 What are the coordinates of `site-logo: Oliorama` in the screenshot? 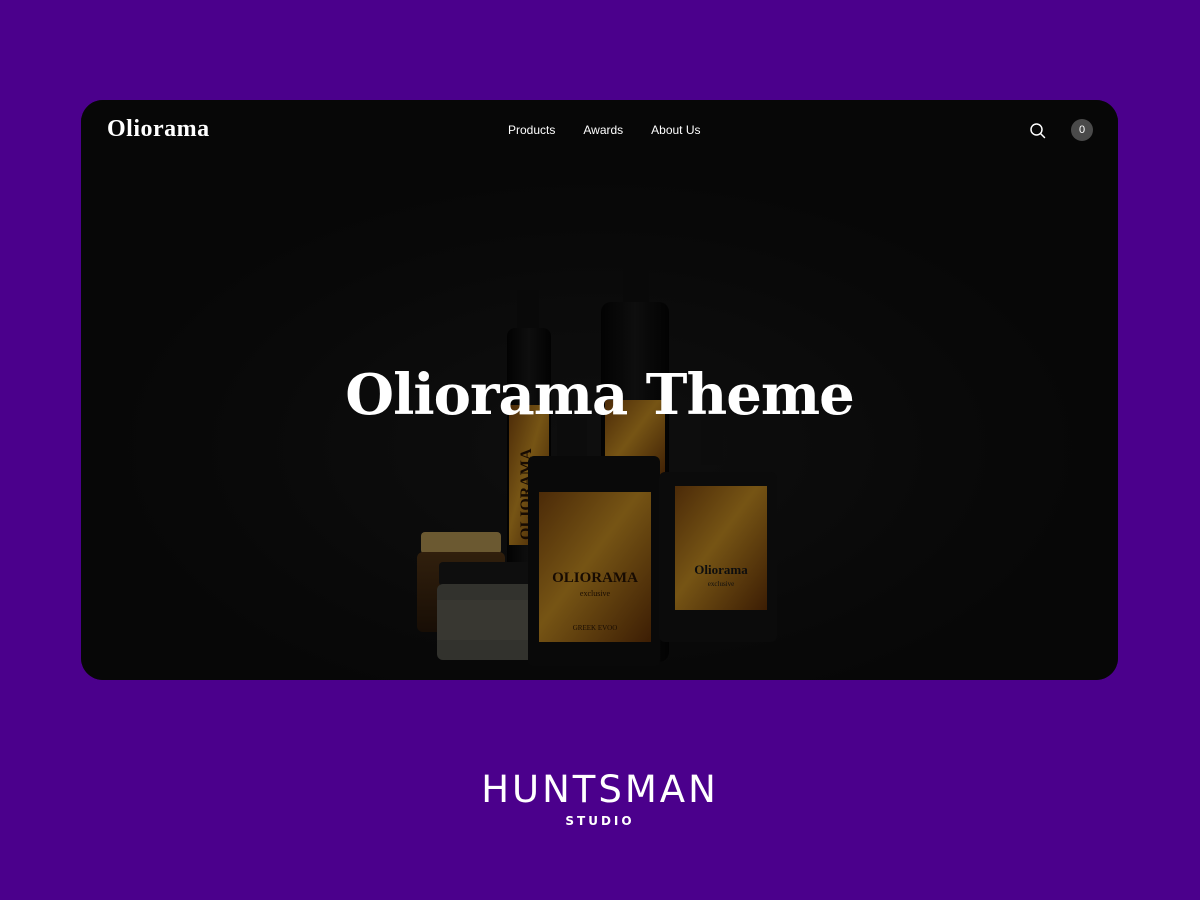 It's located at (158, 129).